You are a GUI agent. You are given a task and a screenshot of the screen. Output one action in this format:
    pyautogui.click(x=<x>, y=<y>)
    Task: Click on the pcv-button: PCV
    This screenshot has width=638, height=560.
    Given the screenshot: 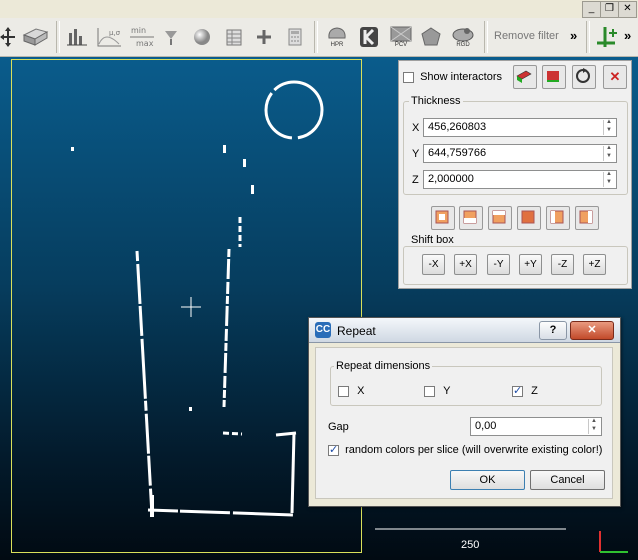 What is the action you would take?
    pyautogui.click(x=401, y=37)
    